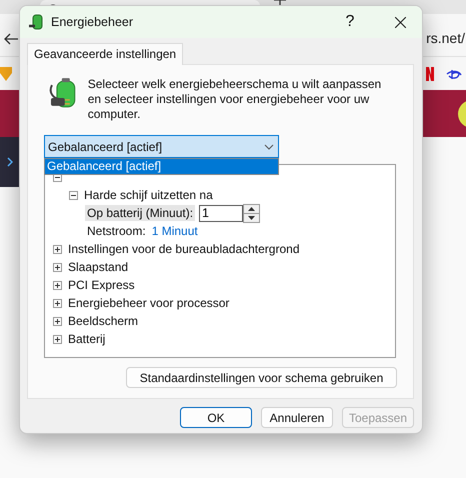 This screenshot has width=466, height=478. What do you see at coordinates (161, 166) in the screenshot?
I see `dropdown-option: Gebalanceerd [actief]` at bounding box center [161, 166].